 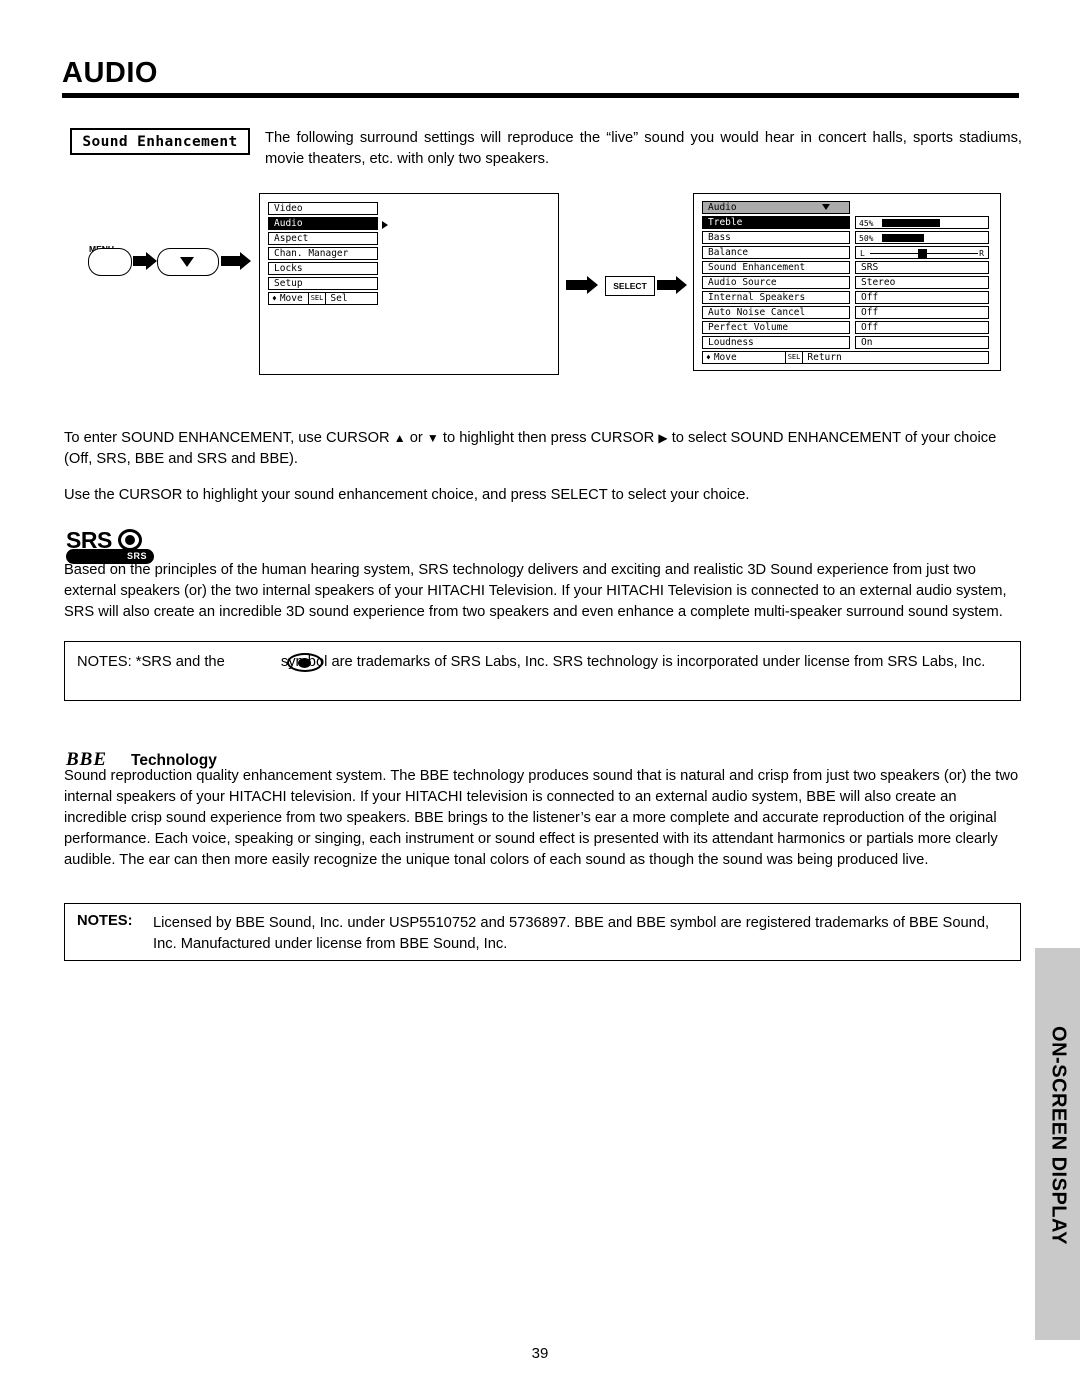 What do you see at coordinates (757, 312) in the screenshot?
I see `osd-row-label: Auto Noise Cancel` at bounding box center [757, 312].